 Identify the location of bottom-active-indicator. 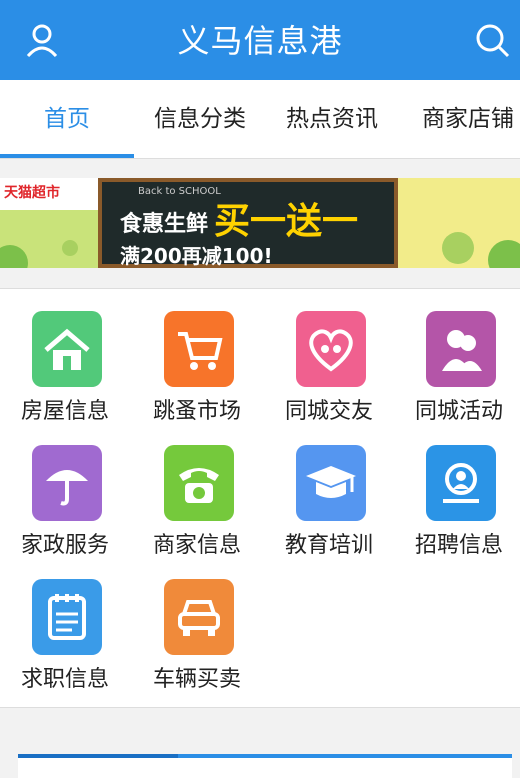
(98, 756).